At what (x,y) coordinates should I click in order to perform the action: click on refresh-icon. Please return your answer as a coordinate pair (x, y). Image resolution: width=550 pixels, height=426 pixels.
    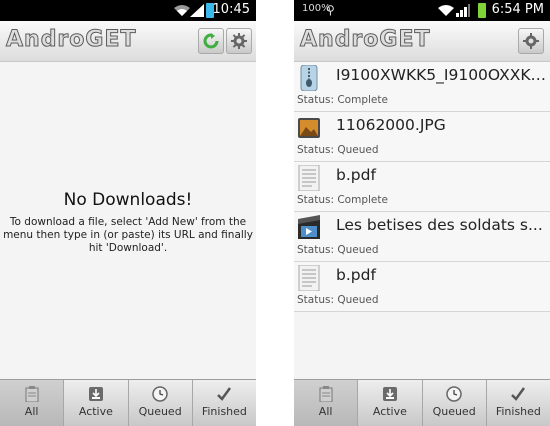
    Looking at the image, I should click on (211, 41).